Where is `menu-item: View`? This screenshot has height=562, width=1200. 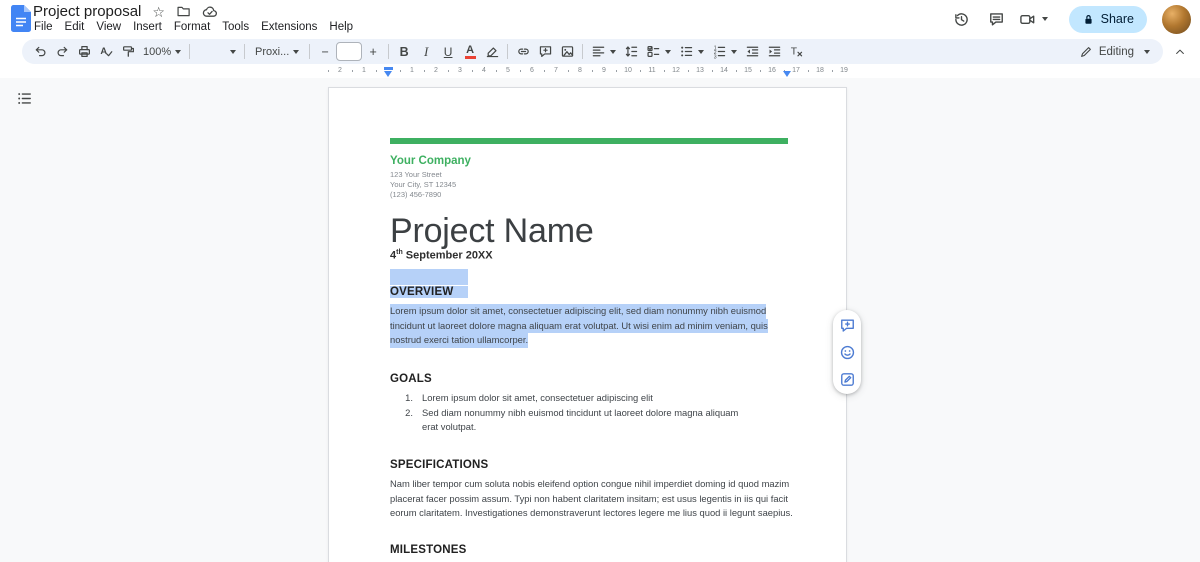
menu-item: View is located at coordinates (108, 27).